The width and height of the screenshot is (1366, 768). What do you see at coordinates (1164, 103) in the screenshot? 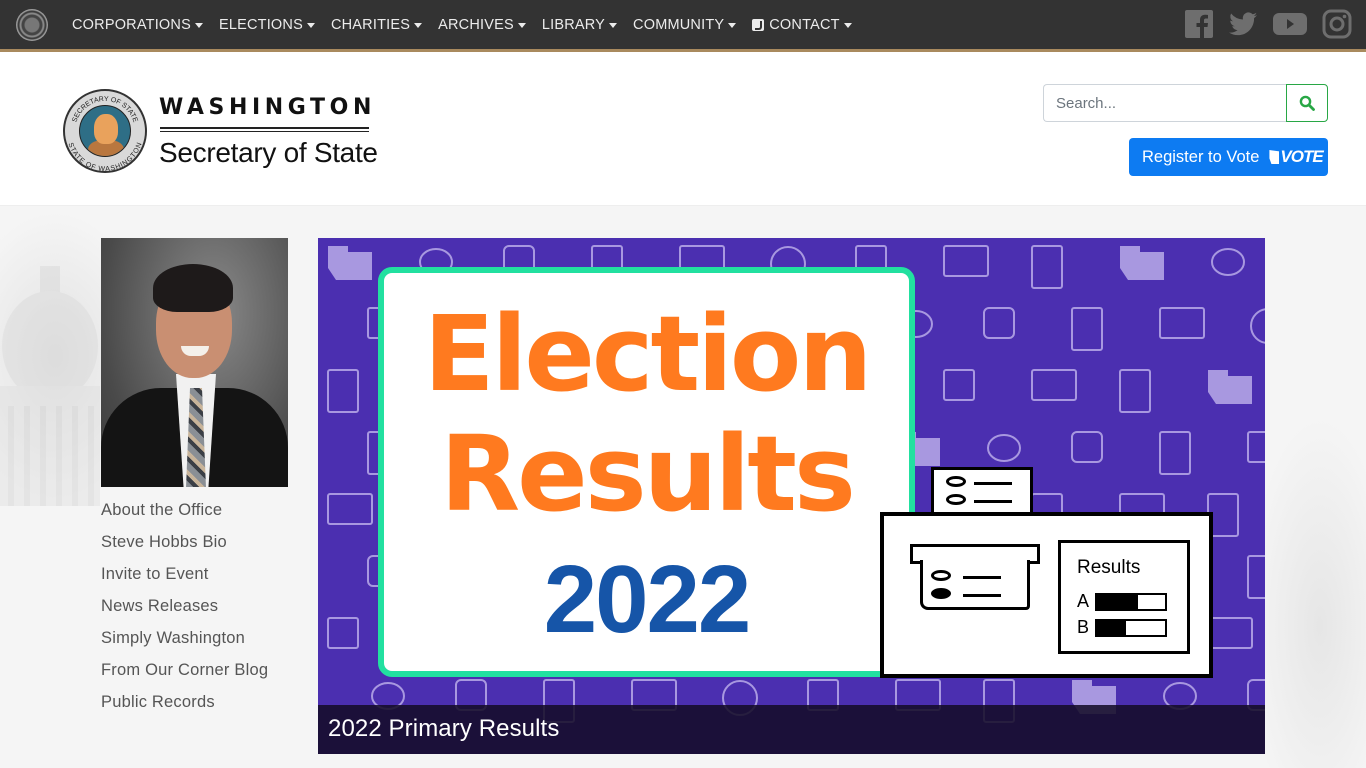
I see `search-input` at bounding box center [1164, 103].